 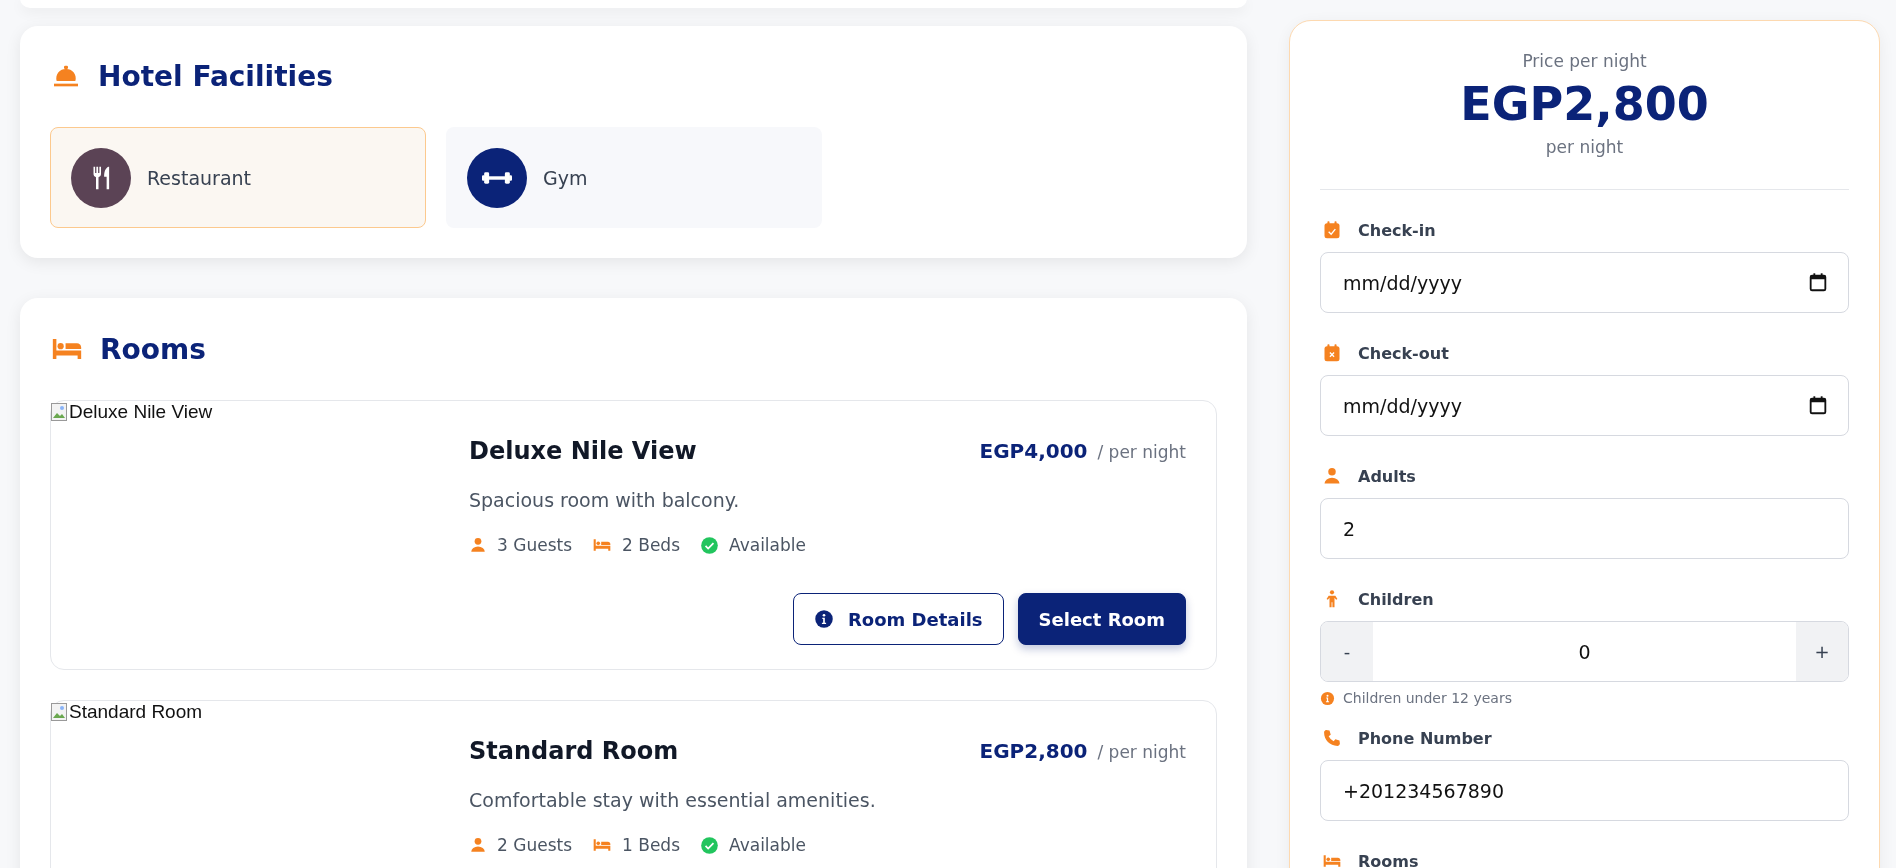 What do you see at coordinates (141, 412) in the screenshot?
I see `image-alt-text: Deluxe Nile View` at bounding box center [141, 412].